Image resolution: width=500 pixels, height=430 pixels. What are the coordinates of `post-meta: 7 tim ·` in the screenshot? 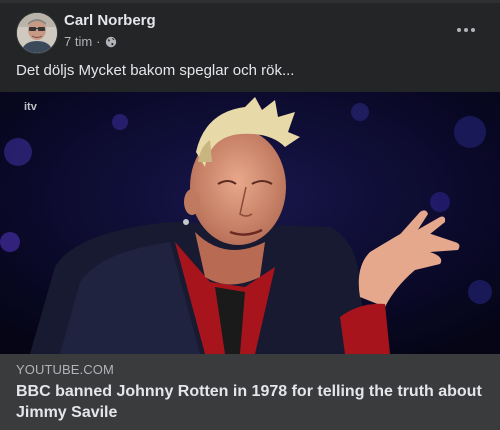 It's located at (90, 41).